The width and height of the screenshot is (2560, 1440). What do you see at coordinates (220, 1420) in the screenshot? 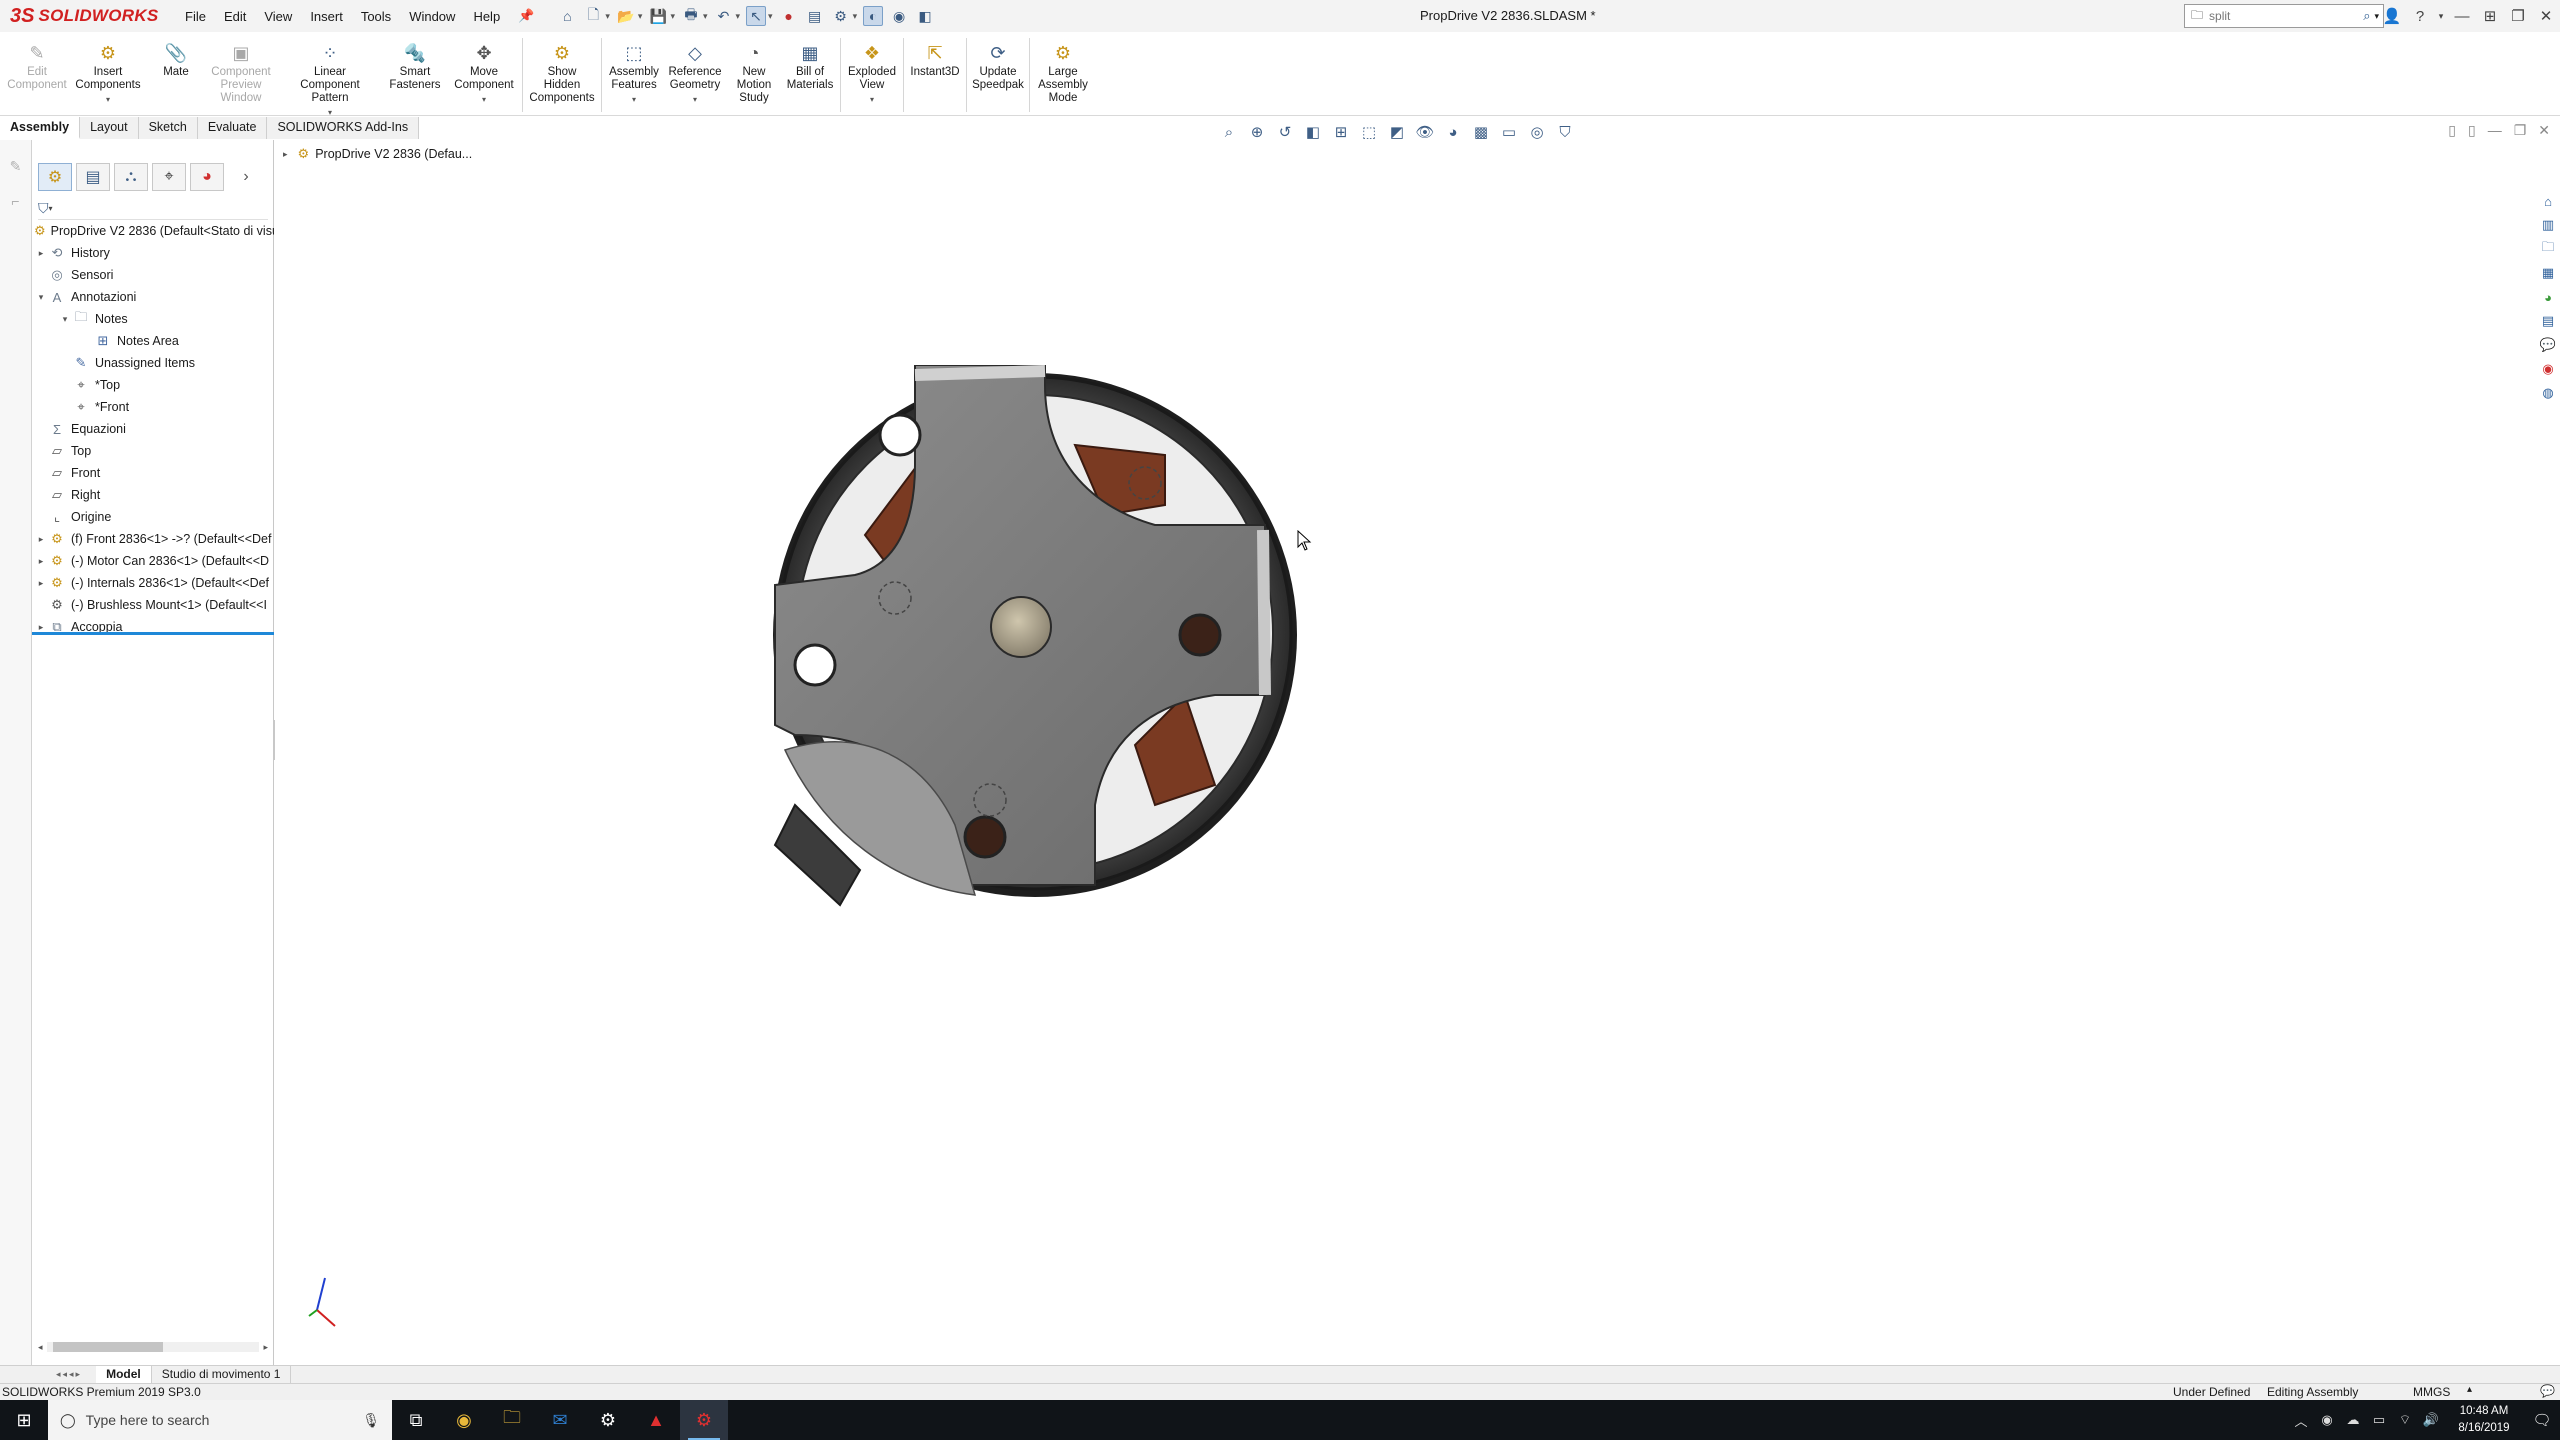
I see `taskbar-search-input: ◯ Type here to search 🎙` at bounding box center [220, 1420].